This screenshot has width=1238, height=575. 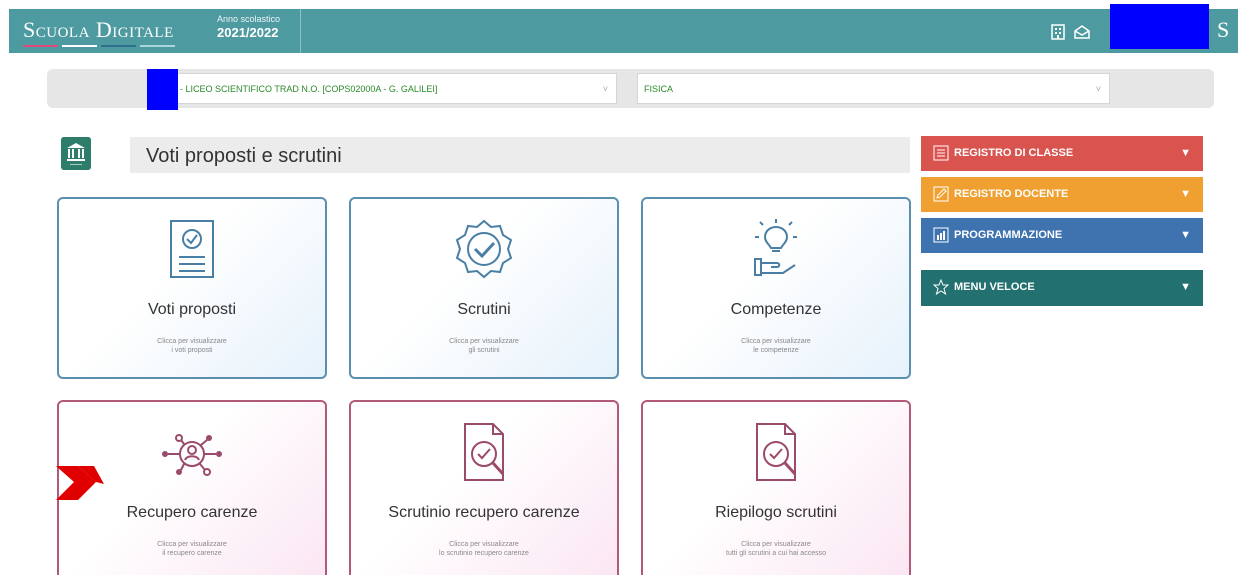 I want to click on menu-registro-docente: REGISTRO DOCENTE ▼, so click(x=1062, y=194).